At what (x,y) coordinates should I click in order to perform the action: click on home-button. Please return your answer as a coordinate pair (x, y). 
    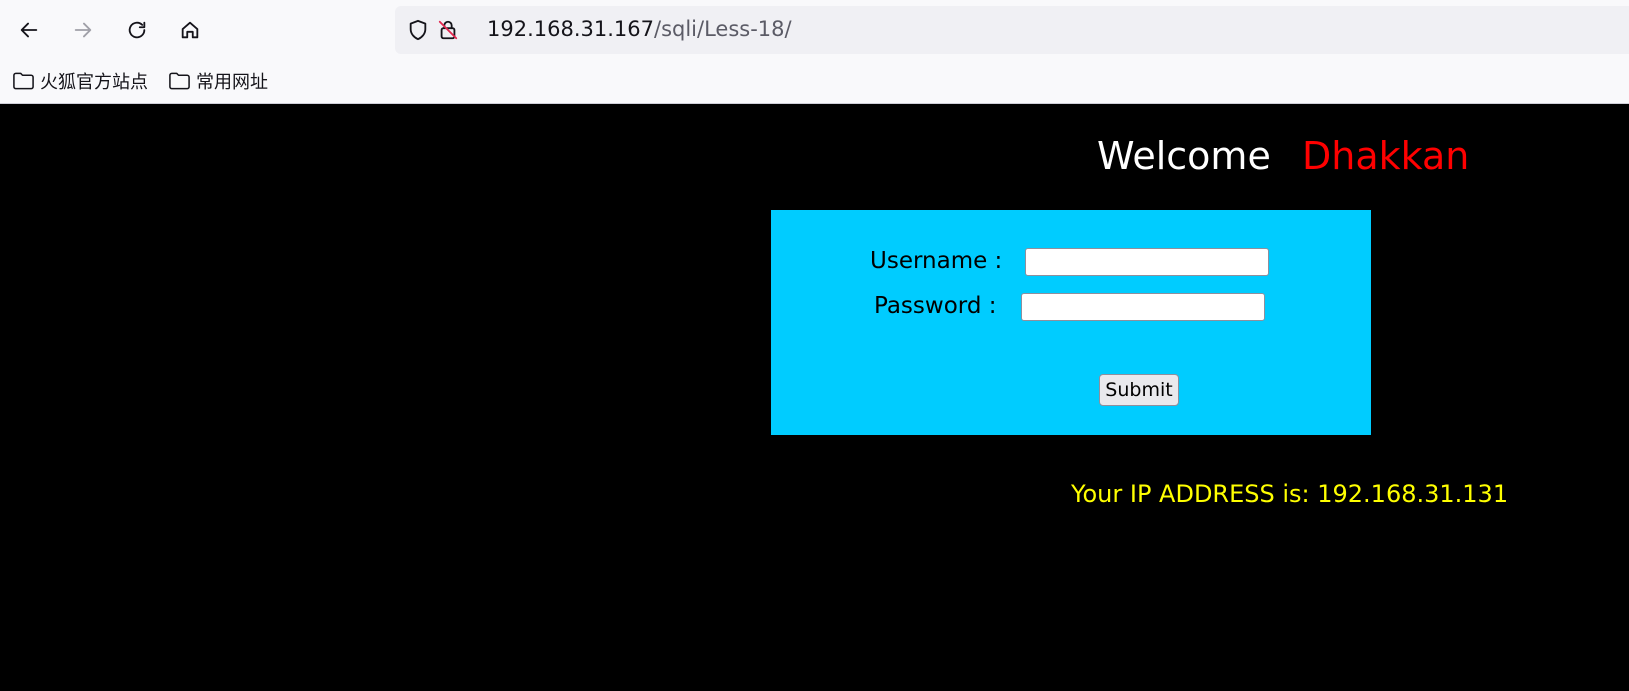
    Looking at the image, I should click on (190, 30).